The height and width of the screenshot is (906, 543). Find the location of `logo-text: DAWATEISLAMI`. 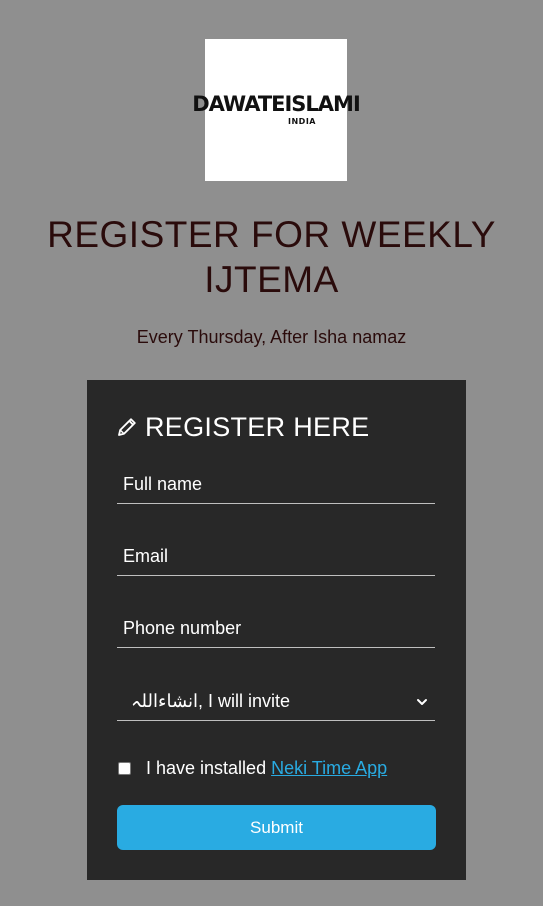

logo-text: DAWATEISLAMI is located at coordinates (276, 104).